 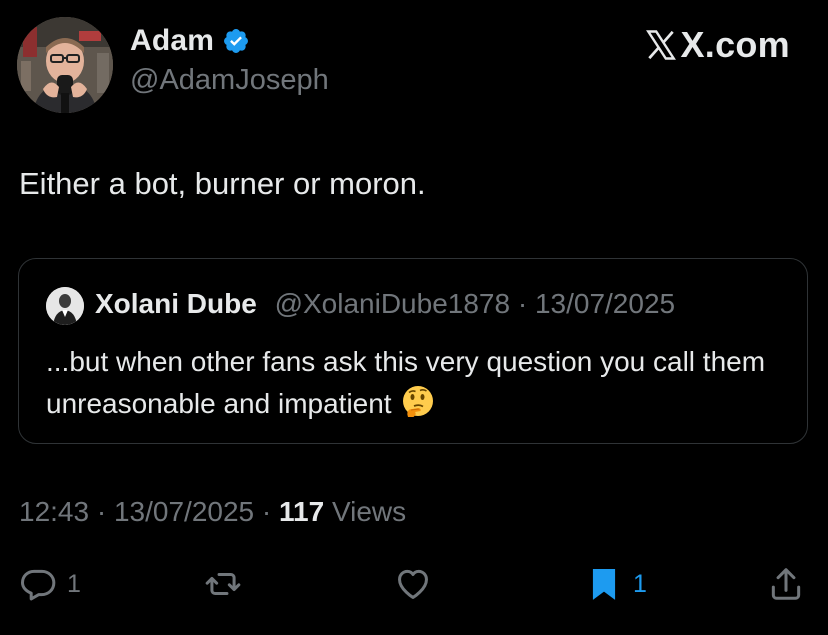 I want to click on retweet-icon, so click(x=223, y=584).